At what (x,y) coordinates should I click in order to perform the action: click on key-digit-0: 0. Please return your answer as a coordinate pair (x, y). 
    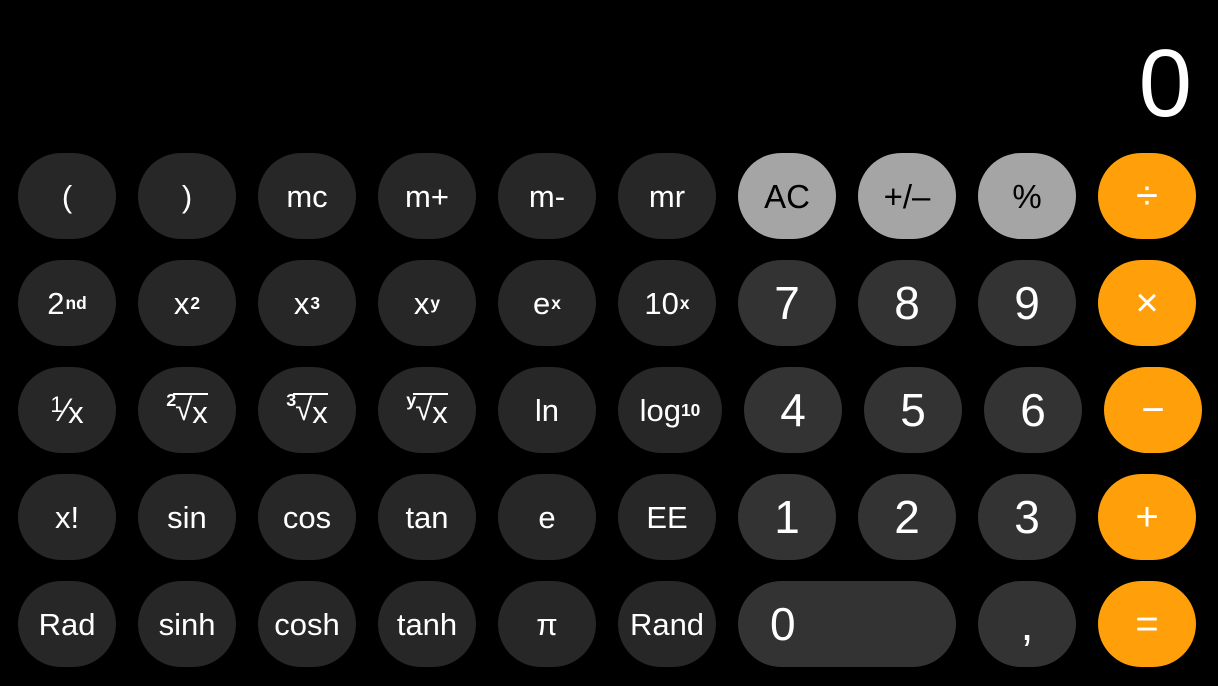
    Looking at the image, I should click on (847, 624).